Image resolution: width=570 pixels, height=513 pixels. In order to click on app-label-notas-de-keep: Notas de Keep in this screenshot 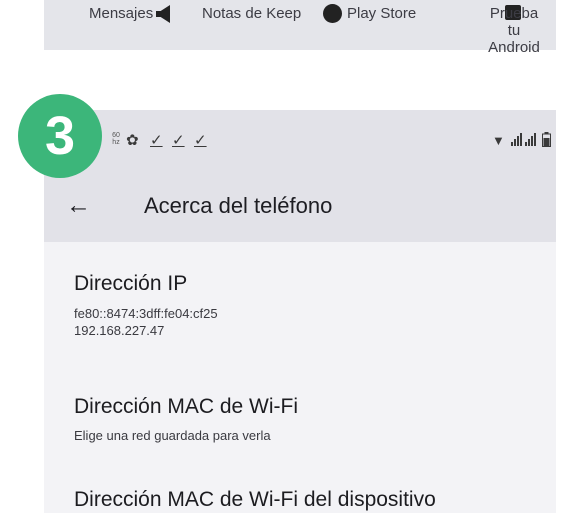, I will do `click(251, 14)`.